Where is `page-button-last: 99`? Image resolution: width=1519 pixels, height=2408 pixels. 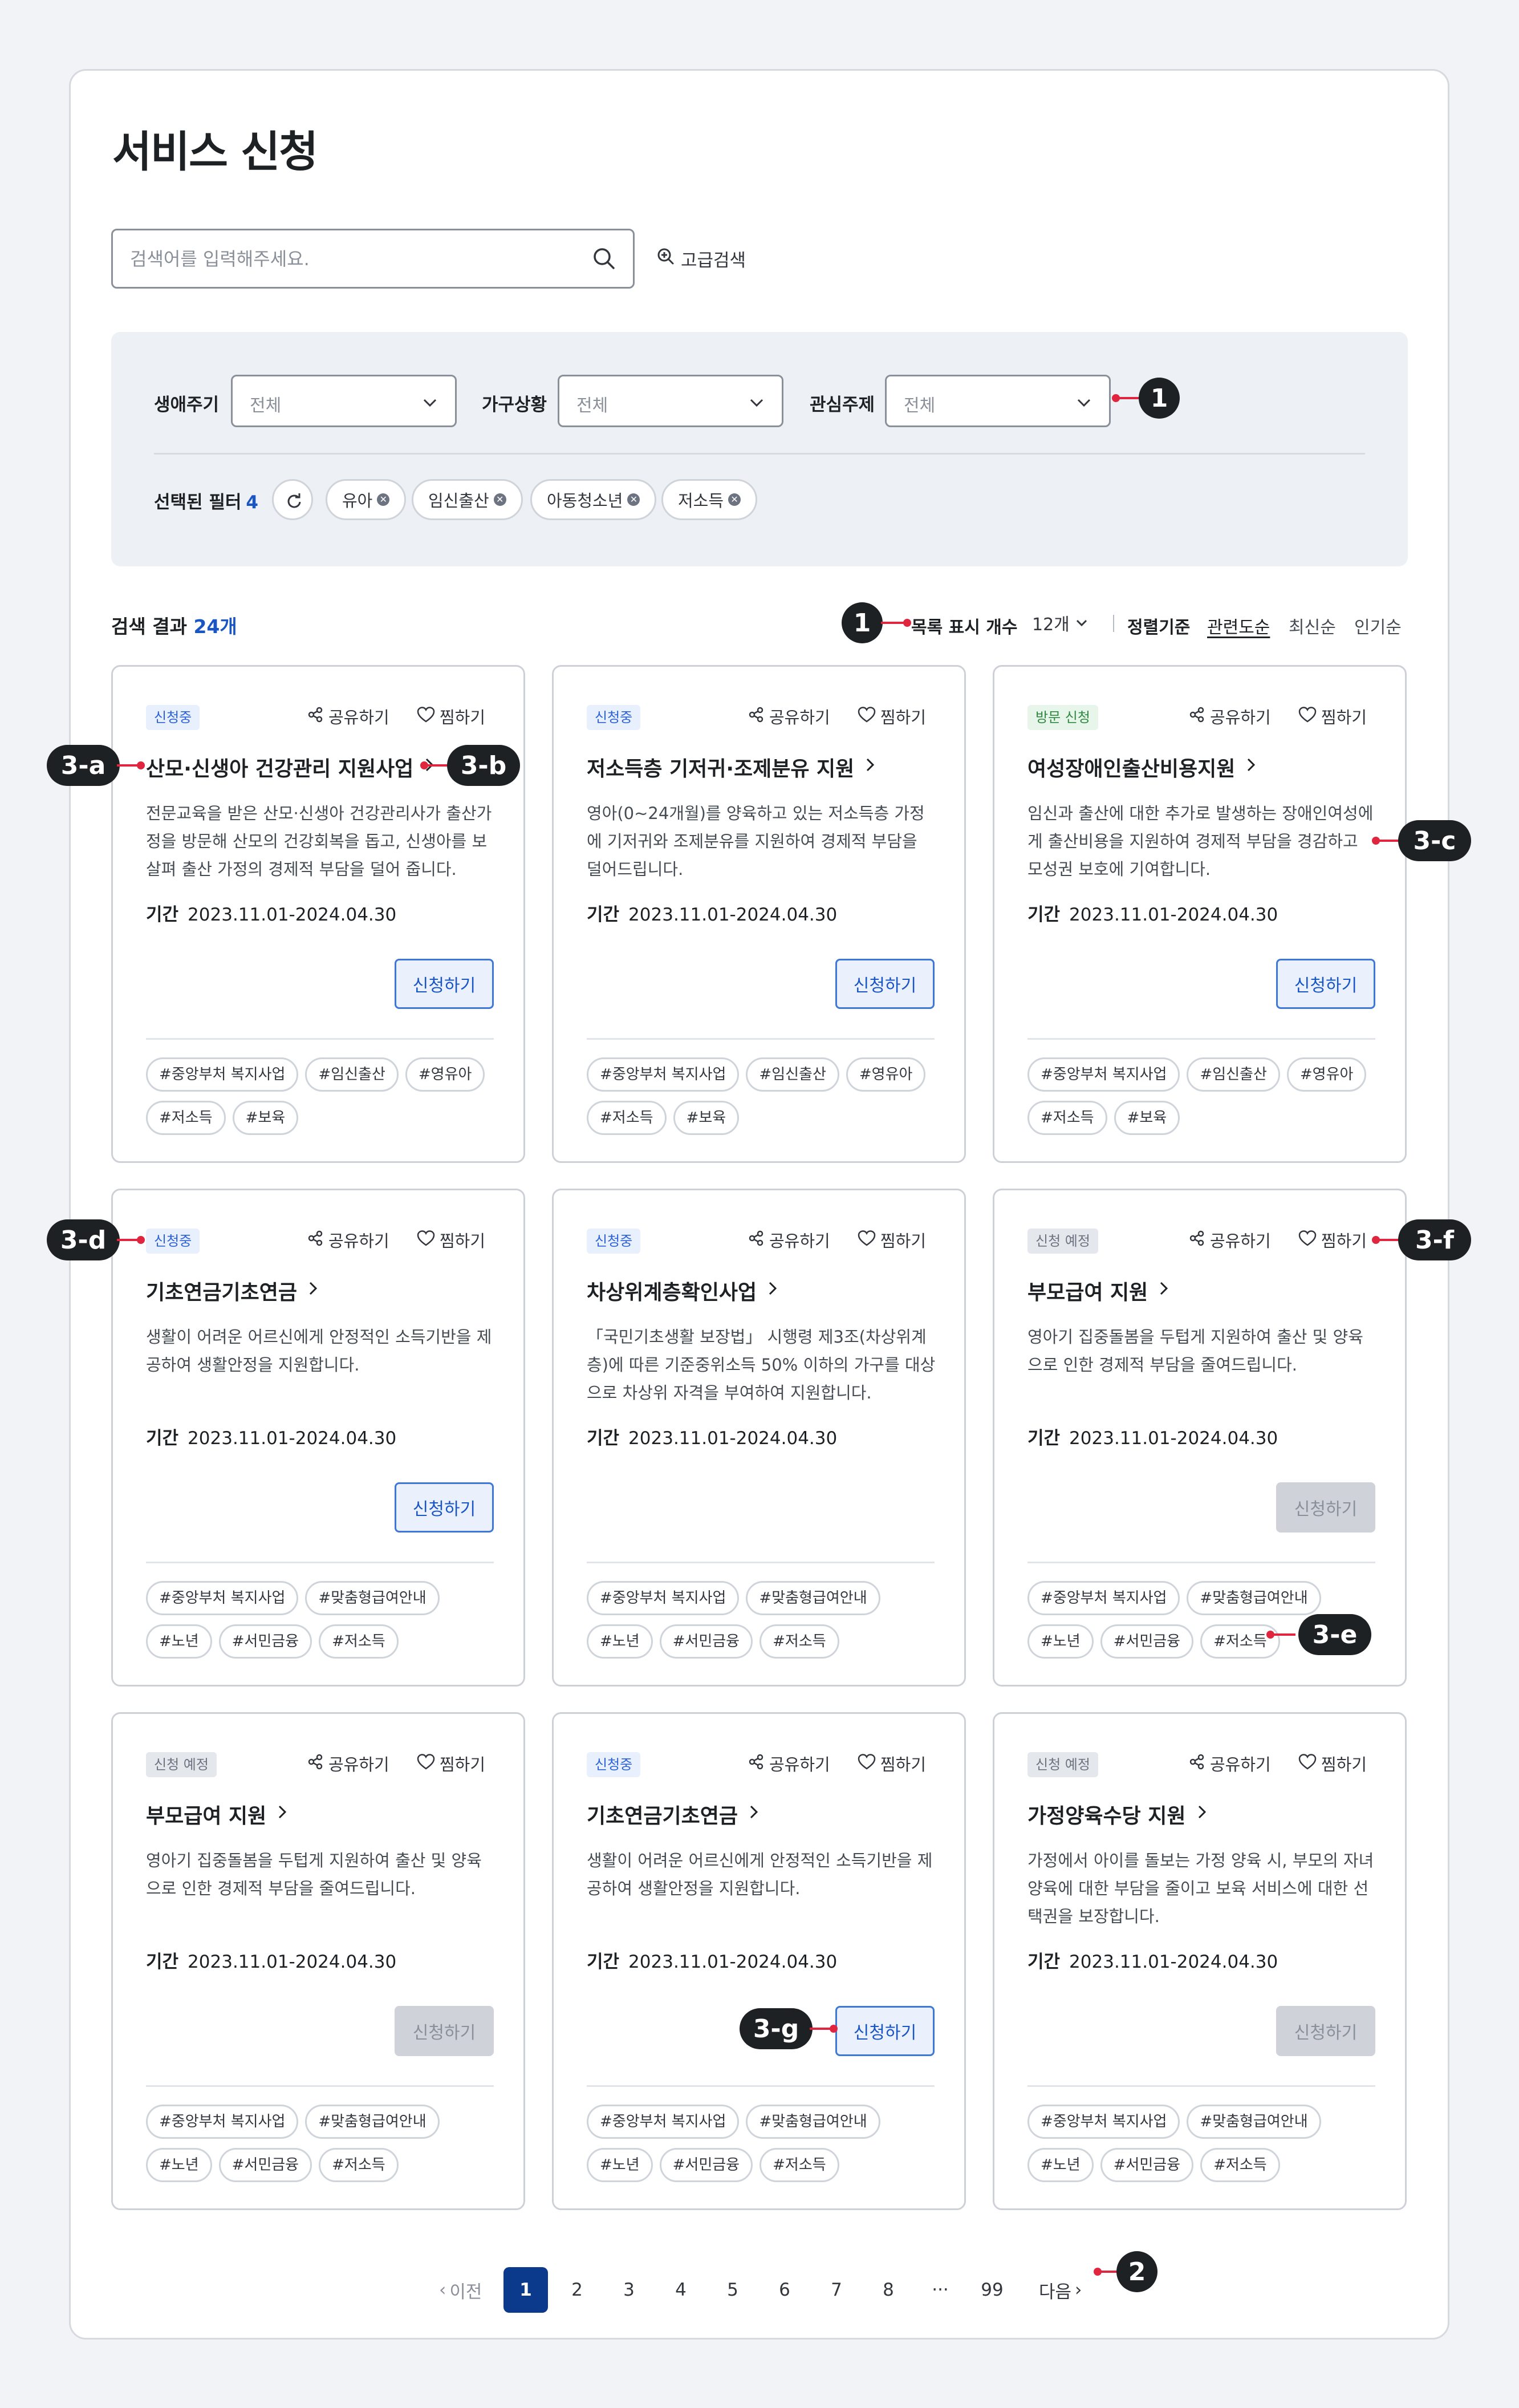
page-button-last: 99 is located at coordinates (992, 2290).